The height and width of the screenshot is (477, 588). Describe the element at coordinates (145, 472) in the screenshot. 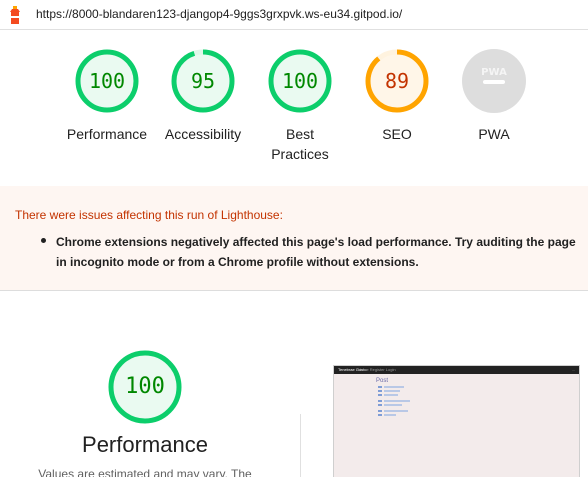

I see `performance-subtitle: Values are estimated and may vary. The` at that location.